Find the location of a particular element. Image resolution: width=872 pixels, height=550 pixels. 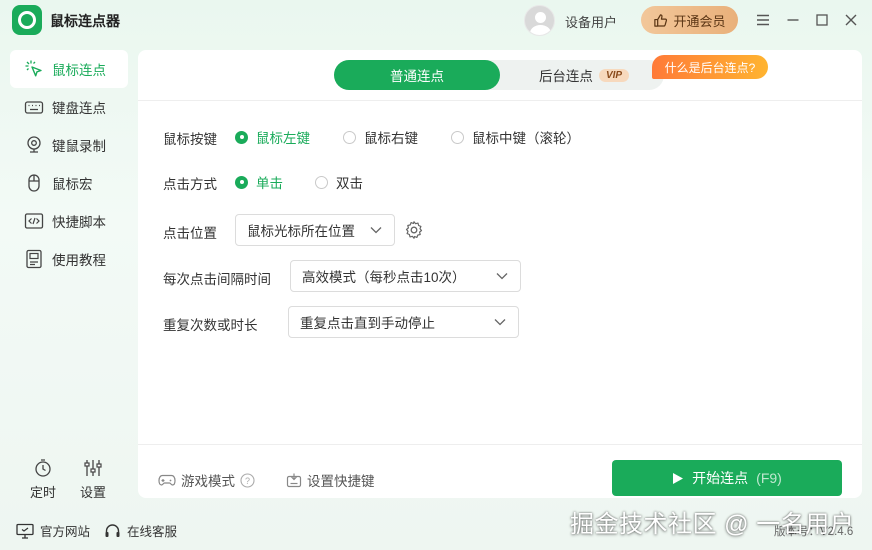

online-support-label: 在线客服 is located at coordinates (152, 532).